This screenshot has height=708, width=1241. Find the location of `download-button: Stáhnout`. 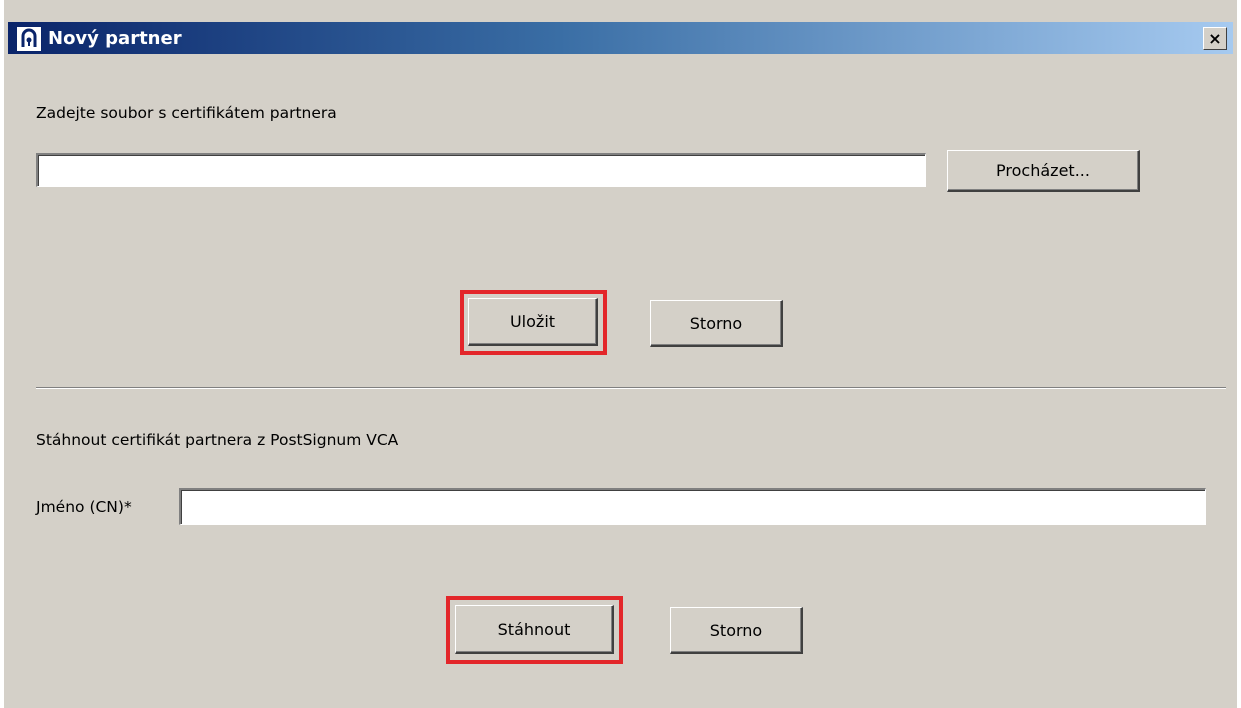

download-button: Stáhnout is located at coordinates (534, 629).